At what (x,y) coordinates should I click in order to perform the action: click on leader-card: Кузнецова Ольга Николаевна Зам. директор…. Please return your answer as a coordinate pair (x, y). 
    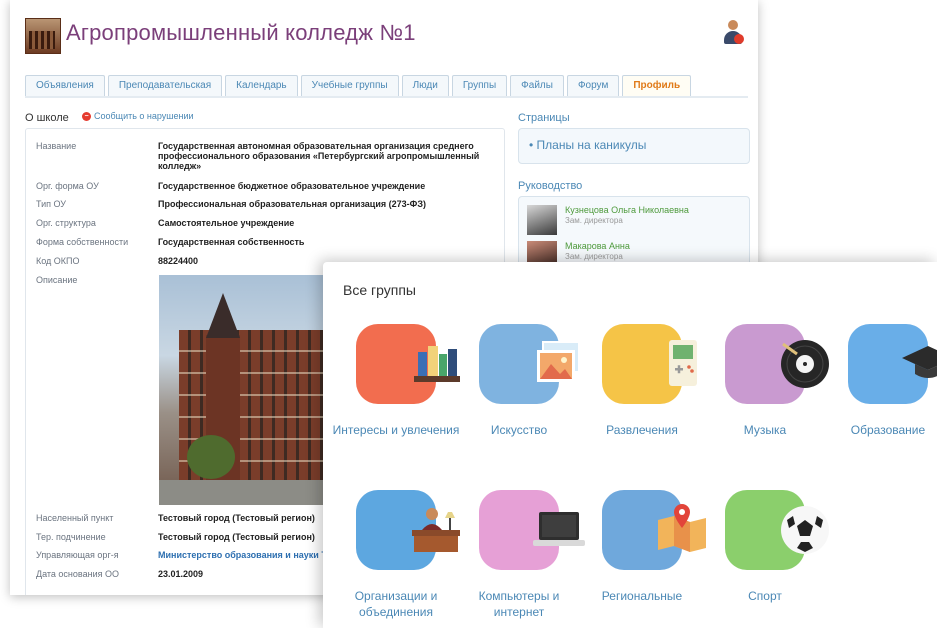
    Looking at the image, I should click on (637, 221).